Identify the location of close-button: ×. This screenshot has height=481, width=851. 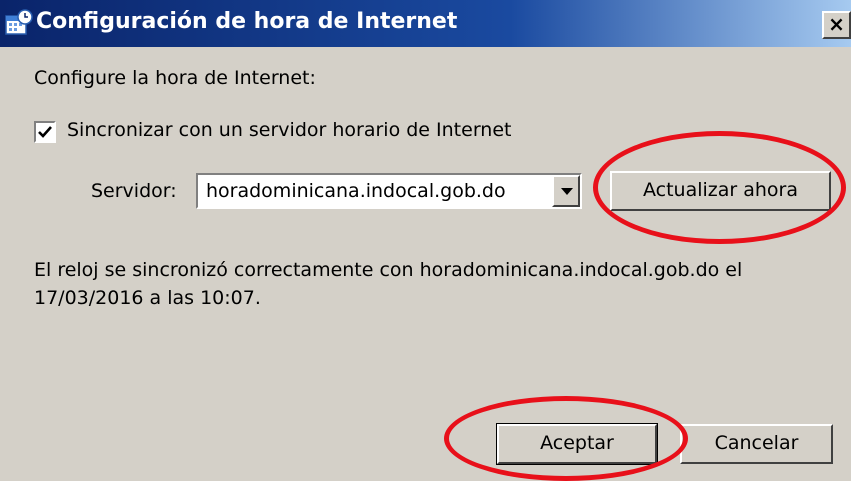
(836, 25).